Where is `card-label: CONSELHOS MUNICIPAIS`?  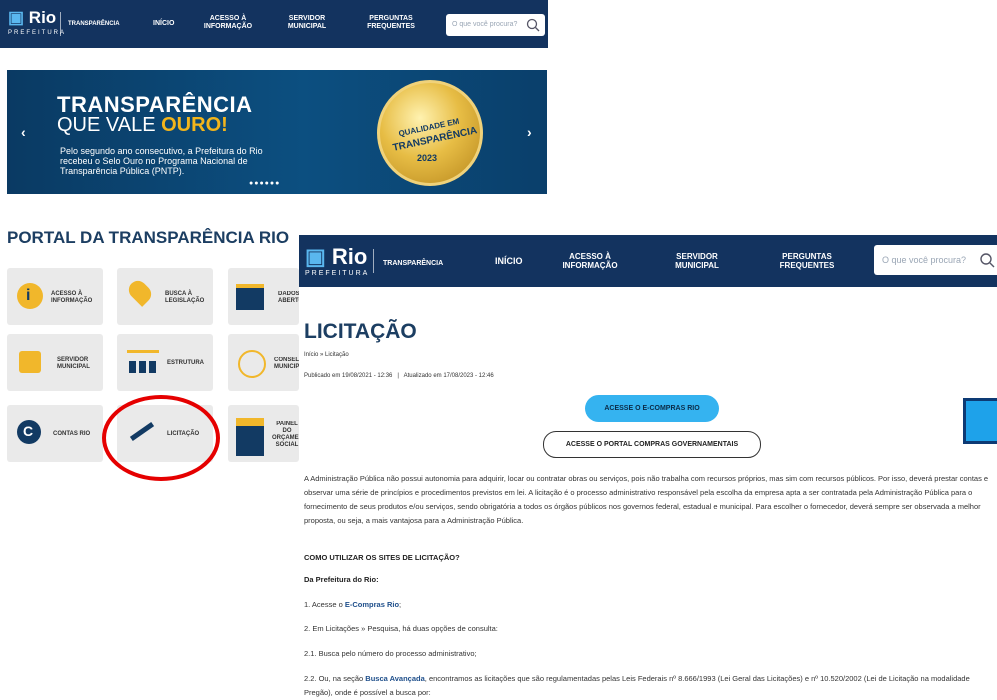
card-label: CONSELHOS MUNICIPAIS is located at coordinates (287, 363).